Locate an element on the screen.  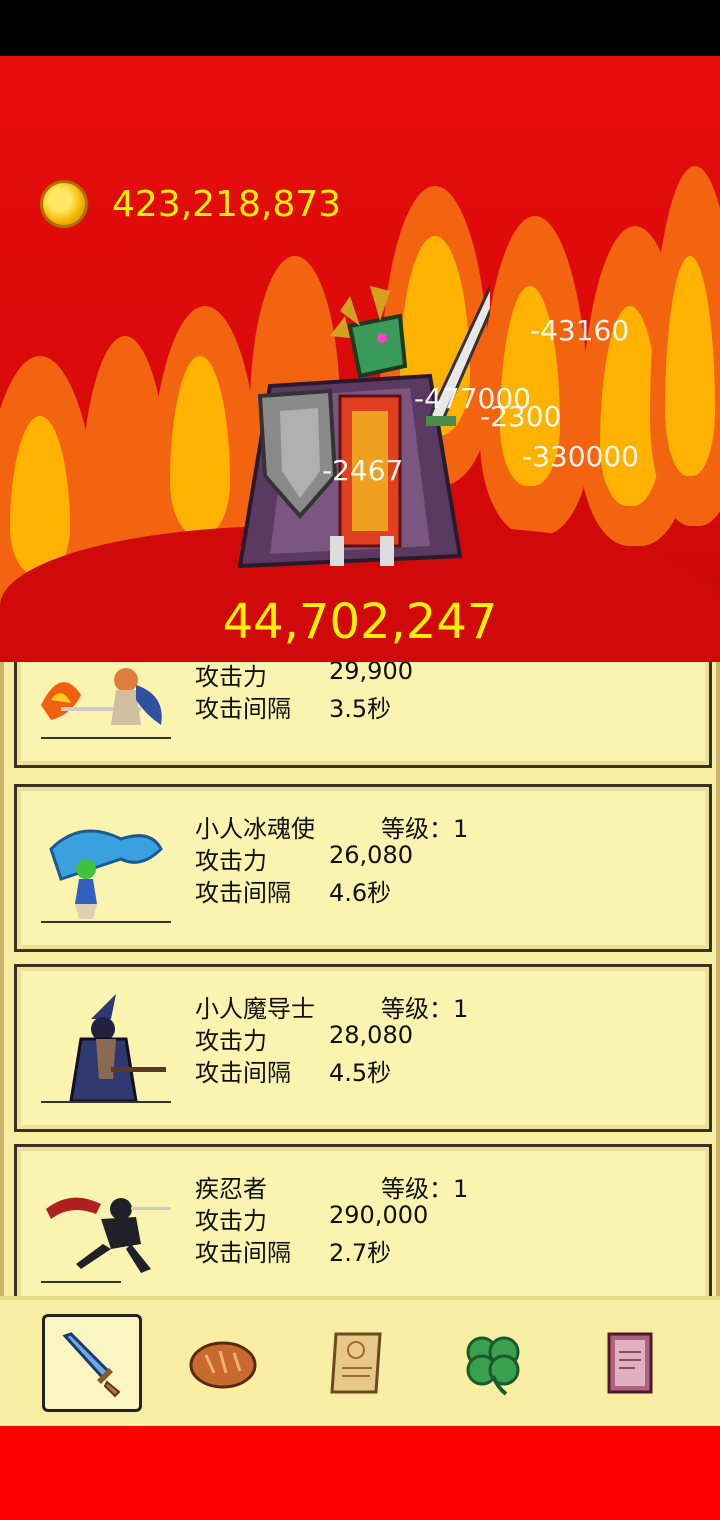
ice-spirit-summoner-icon is located at coordinates (106, 876).